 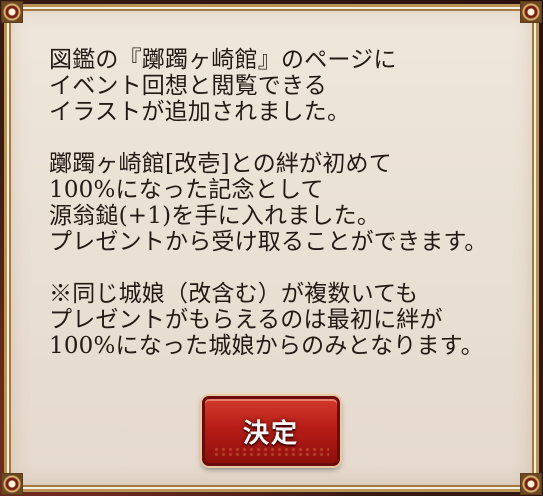 I want to click on message-line: 図鑑の『躑躅ヶ崎館』のページに, so click(x=223, y=60).